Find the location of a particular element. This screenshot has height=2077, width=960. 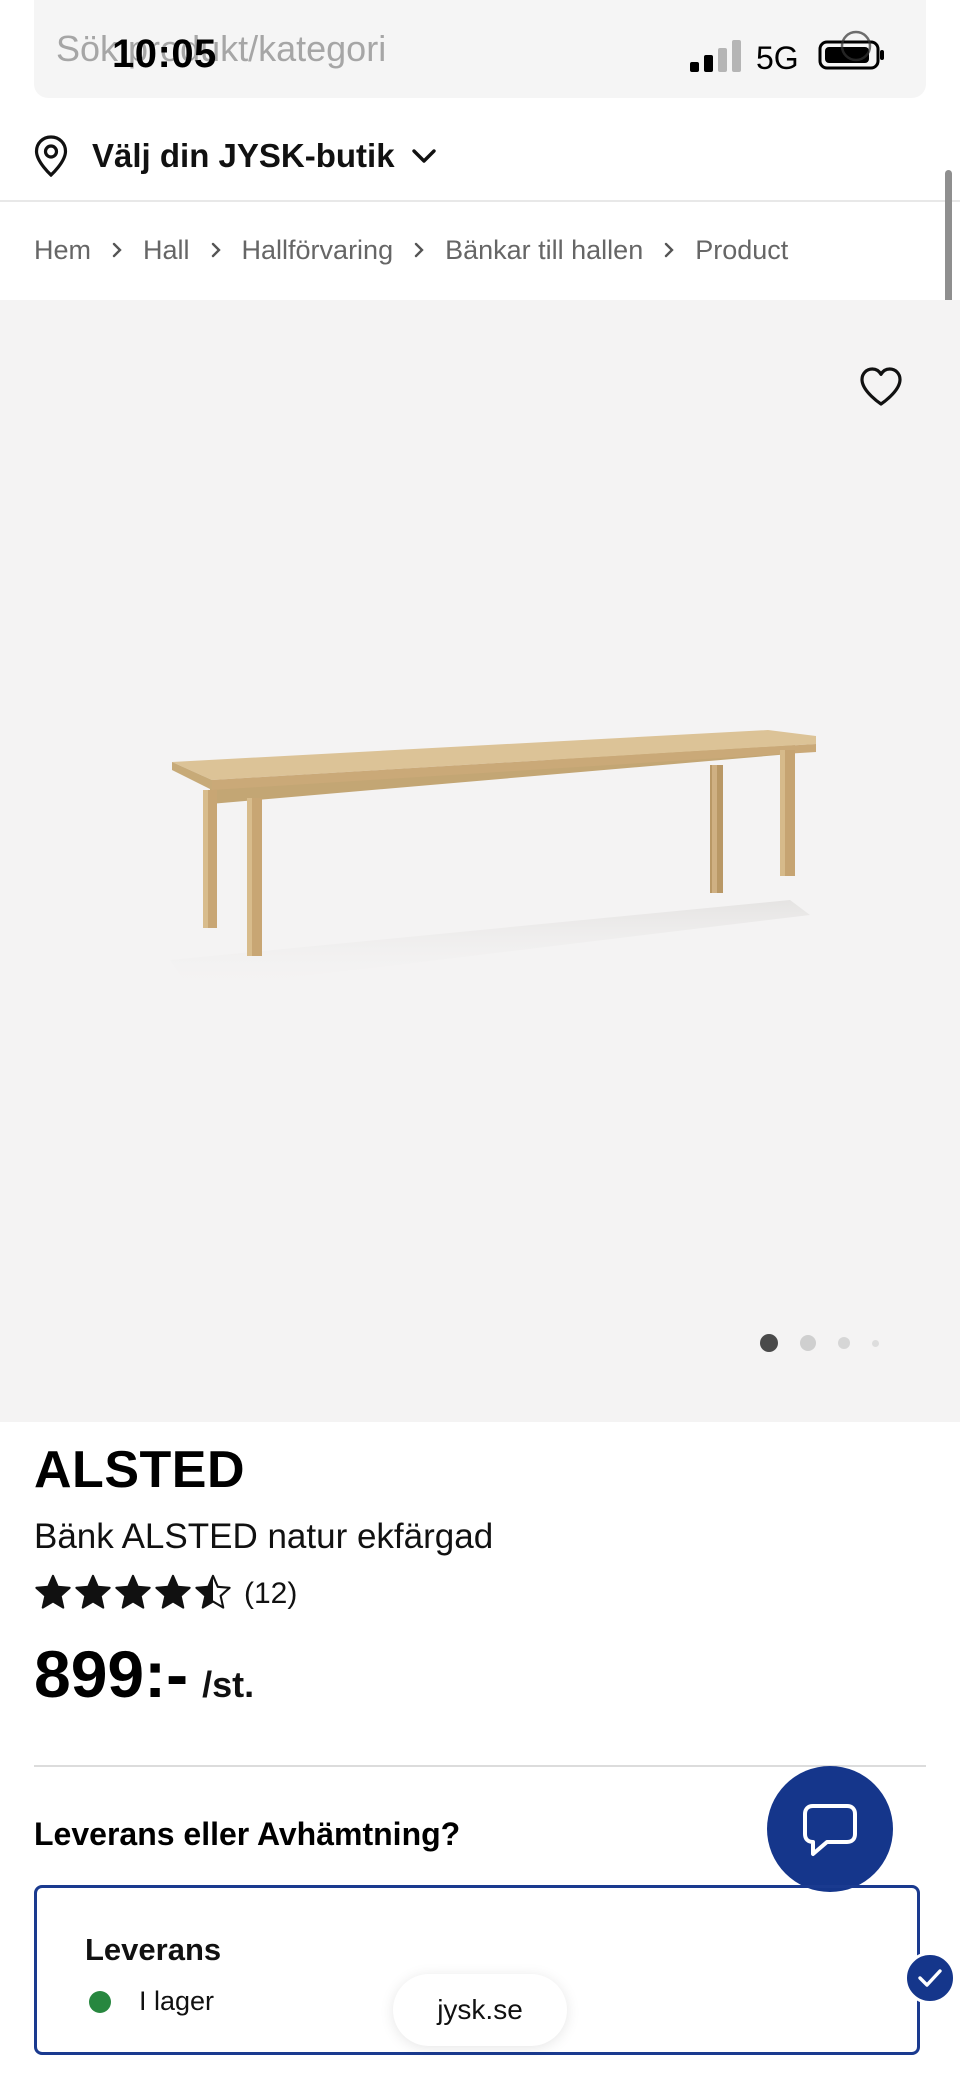

browser-url: jysk.se is located at coordinates (480, 2009).